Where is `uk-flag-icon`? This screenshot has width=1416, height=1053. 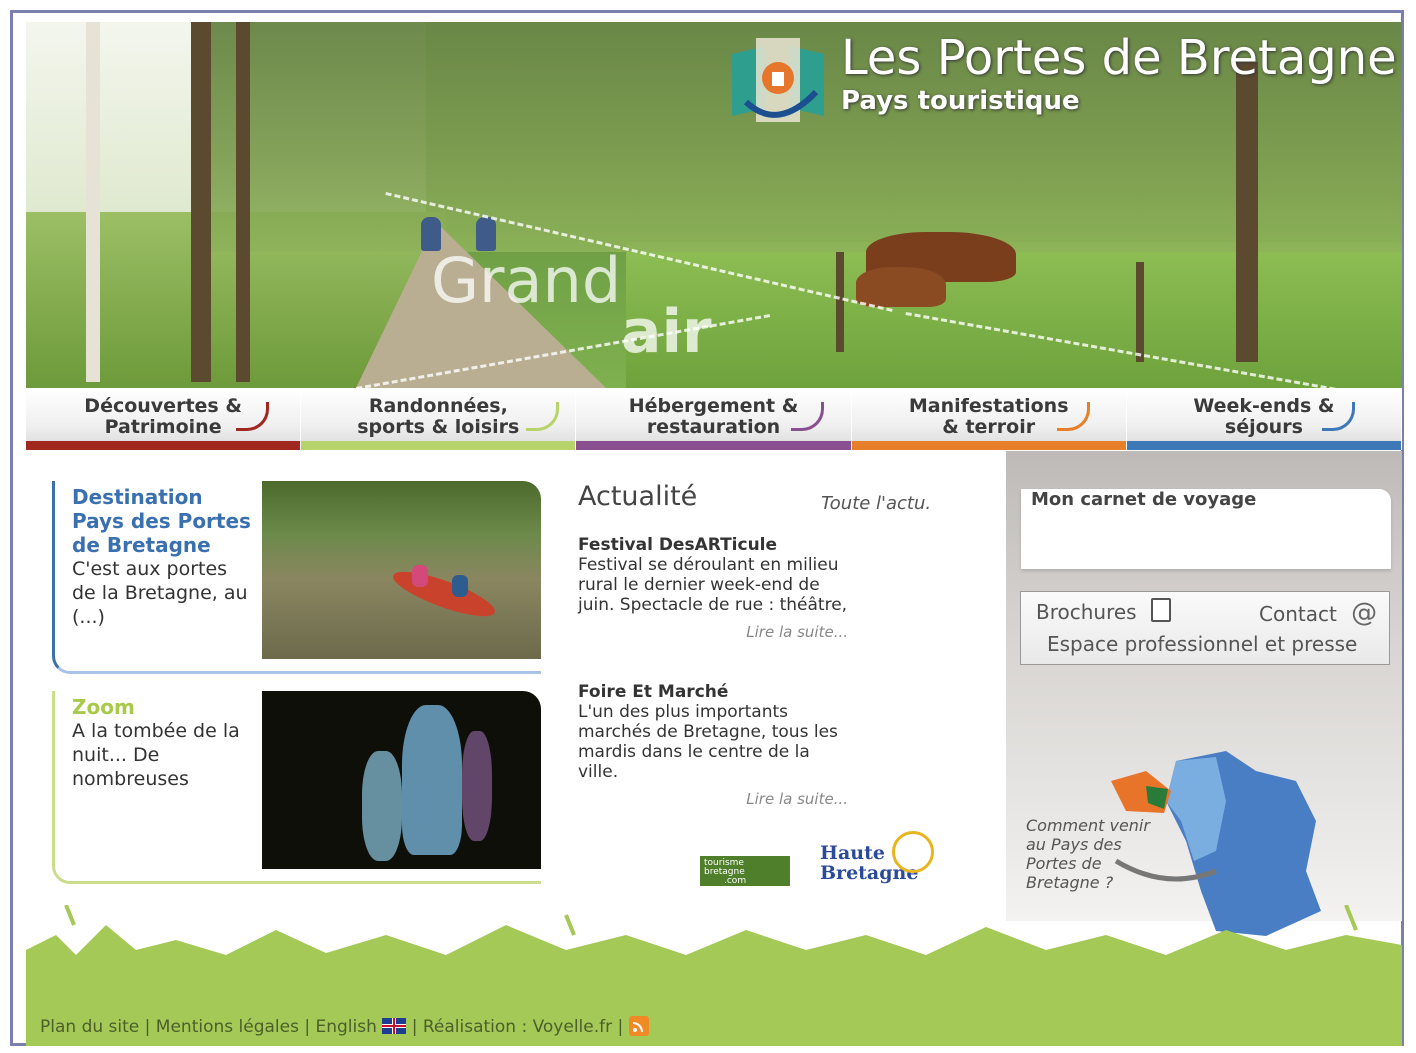 uk-flag-icon is located at coordinates (394, 1026).